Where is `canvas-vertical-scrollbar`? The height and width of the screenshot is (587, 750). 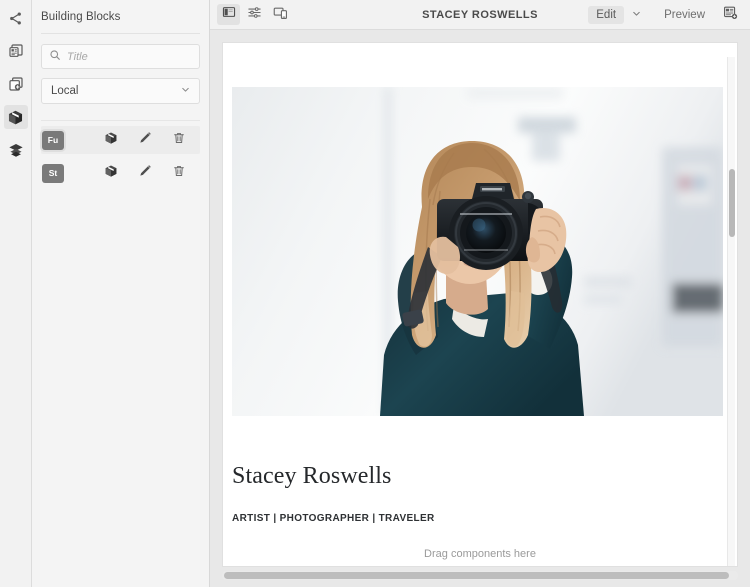
canvas-vertical-scrollbar is located at coordinates (731, 311).